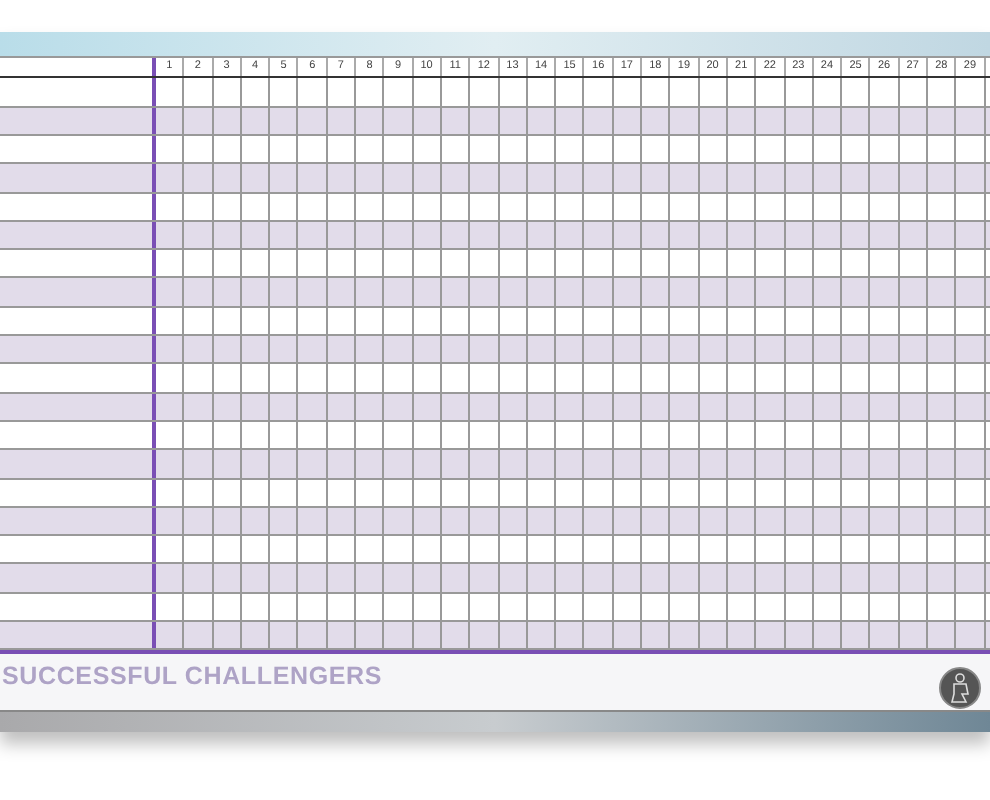 The width and height of the screenshot is (990, 800). Describe the element at coordinates (192, 677) in the screenshot. I see `board-title: SUCCESSFUL CHALLENGERS` at that location.